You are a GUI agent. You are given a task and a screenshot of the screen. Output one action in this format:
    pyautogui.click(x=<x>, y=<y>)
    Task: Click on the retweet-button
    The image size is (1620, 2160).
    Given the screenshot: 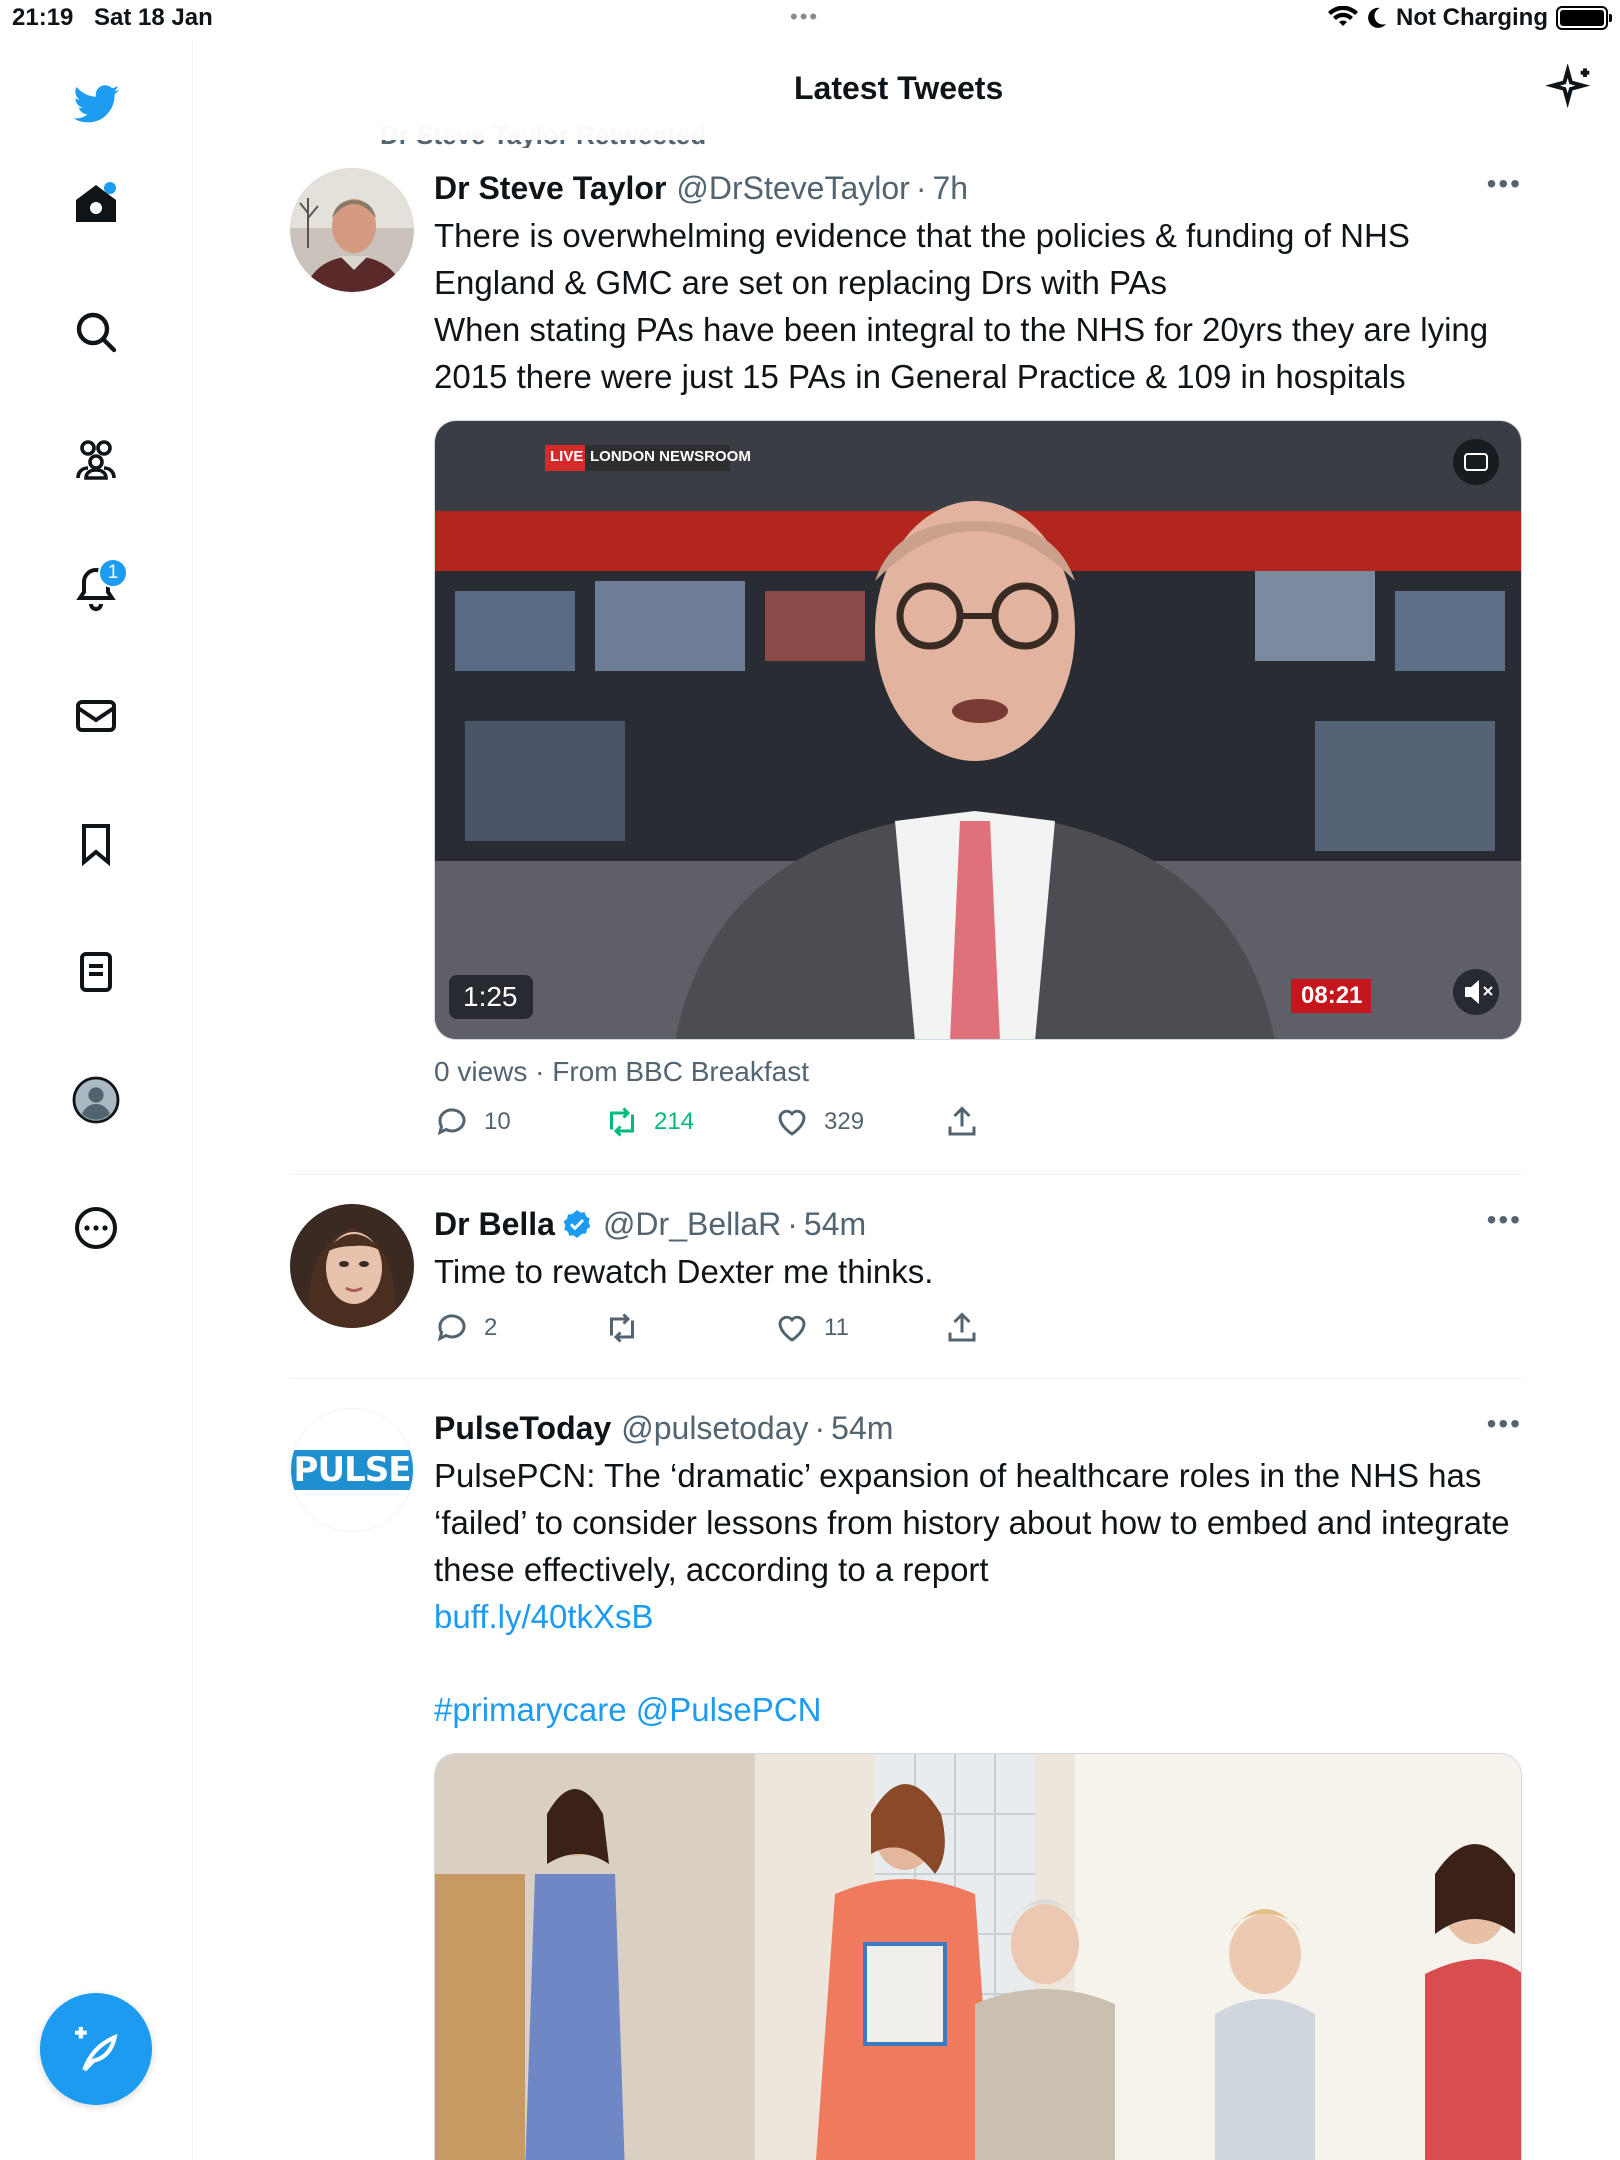 What is the action you would take?
    pyautogui.click(x=689, y=1328)
    